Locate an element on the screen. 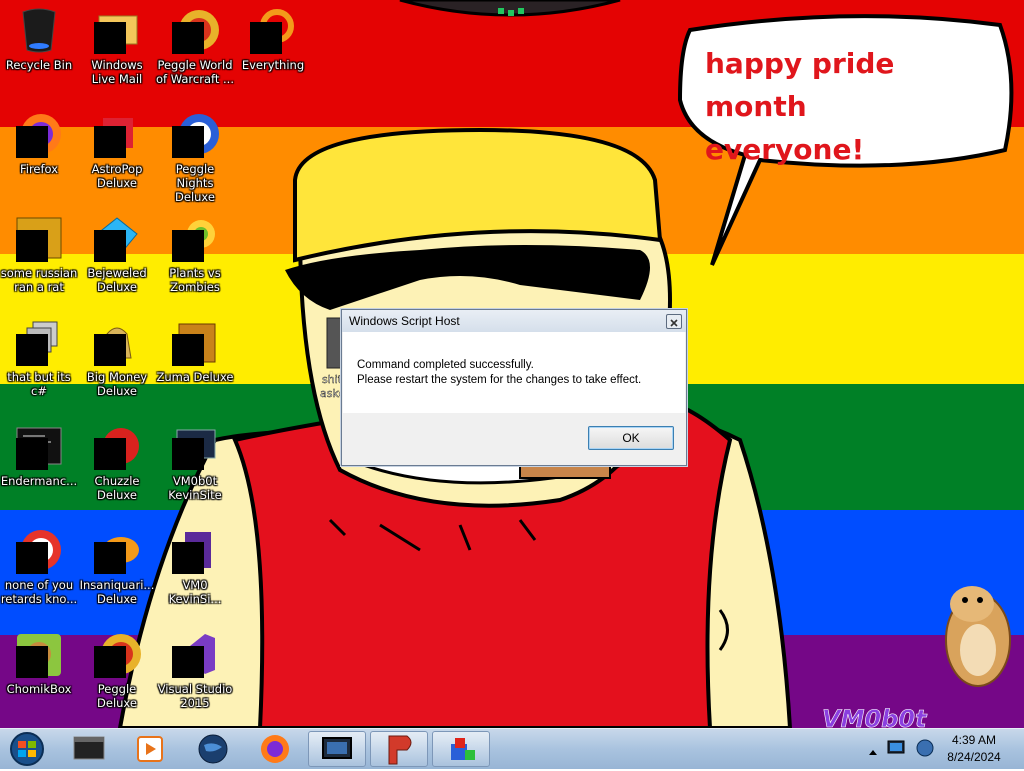 The height and width of the screenshot is (771, 1024). desktop-icon-label: Peggle Nights Deluxe is located at coordinates (195, 183).